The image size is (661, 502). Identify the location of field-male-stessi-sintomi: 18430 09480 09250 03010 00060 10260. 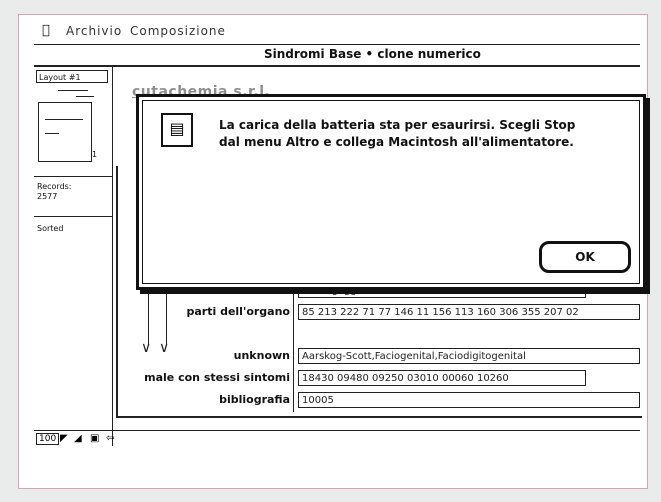
(442, 378).